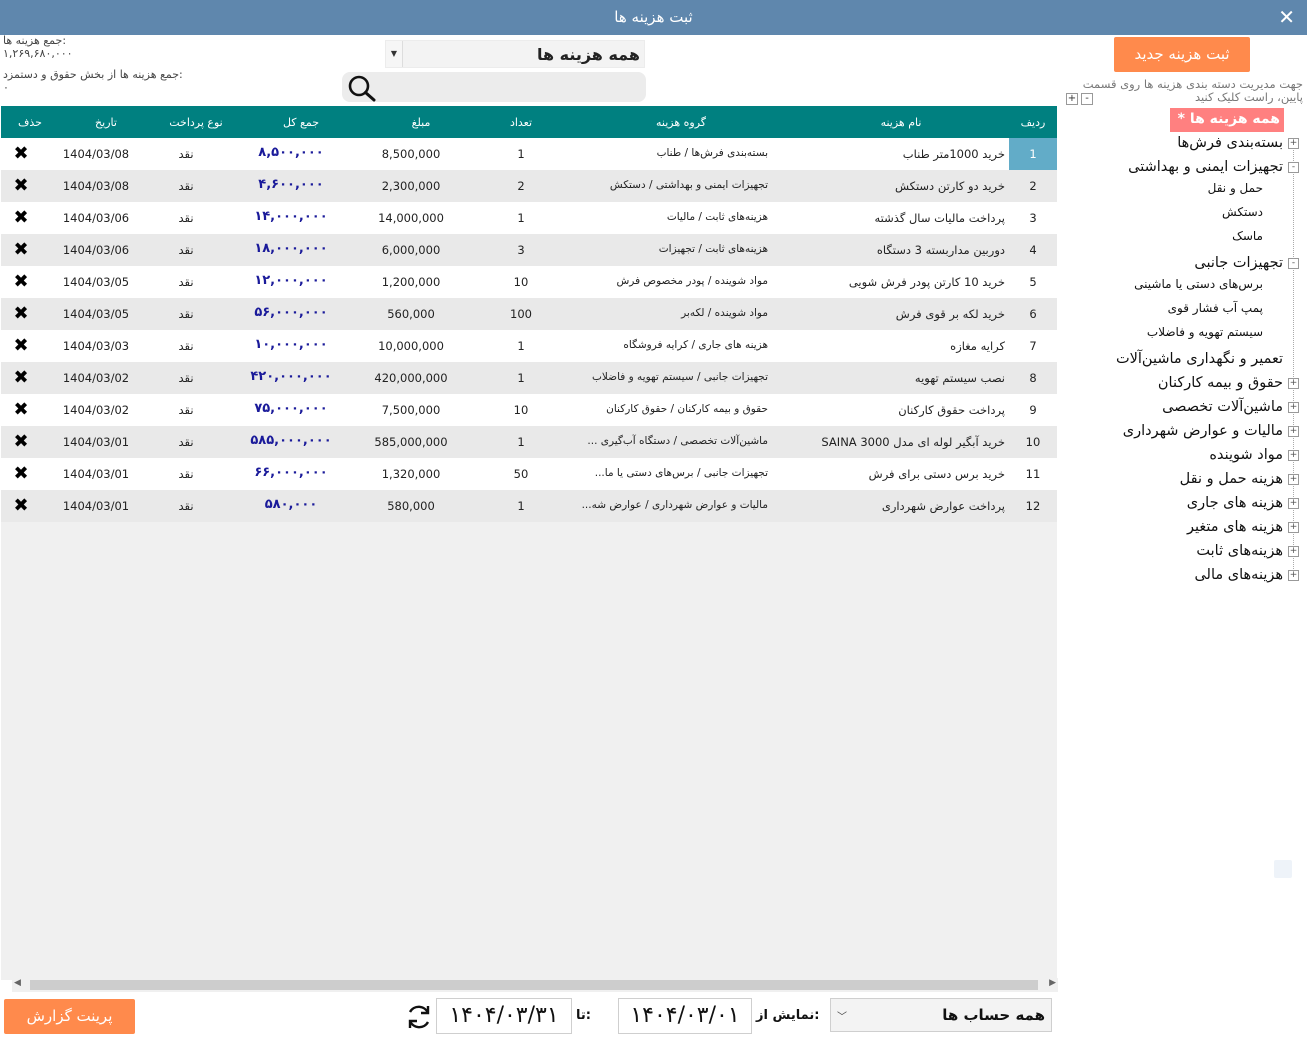  Describe the element at coordinates (362, 88) in the screenshot. I see `search-icon` at that location.